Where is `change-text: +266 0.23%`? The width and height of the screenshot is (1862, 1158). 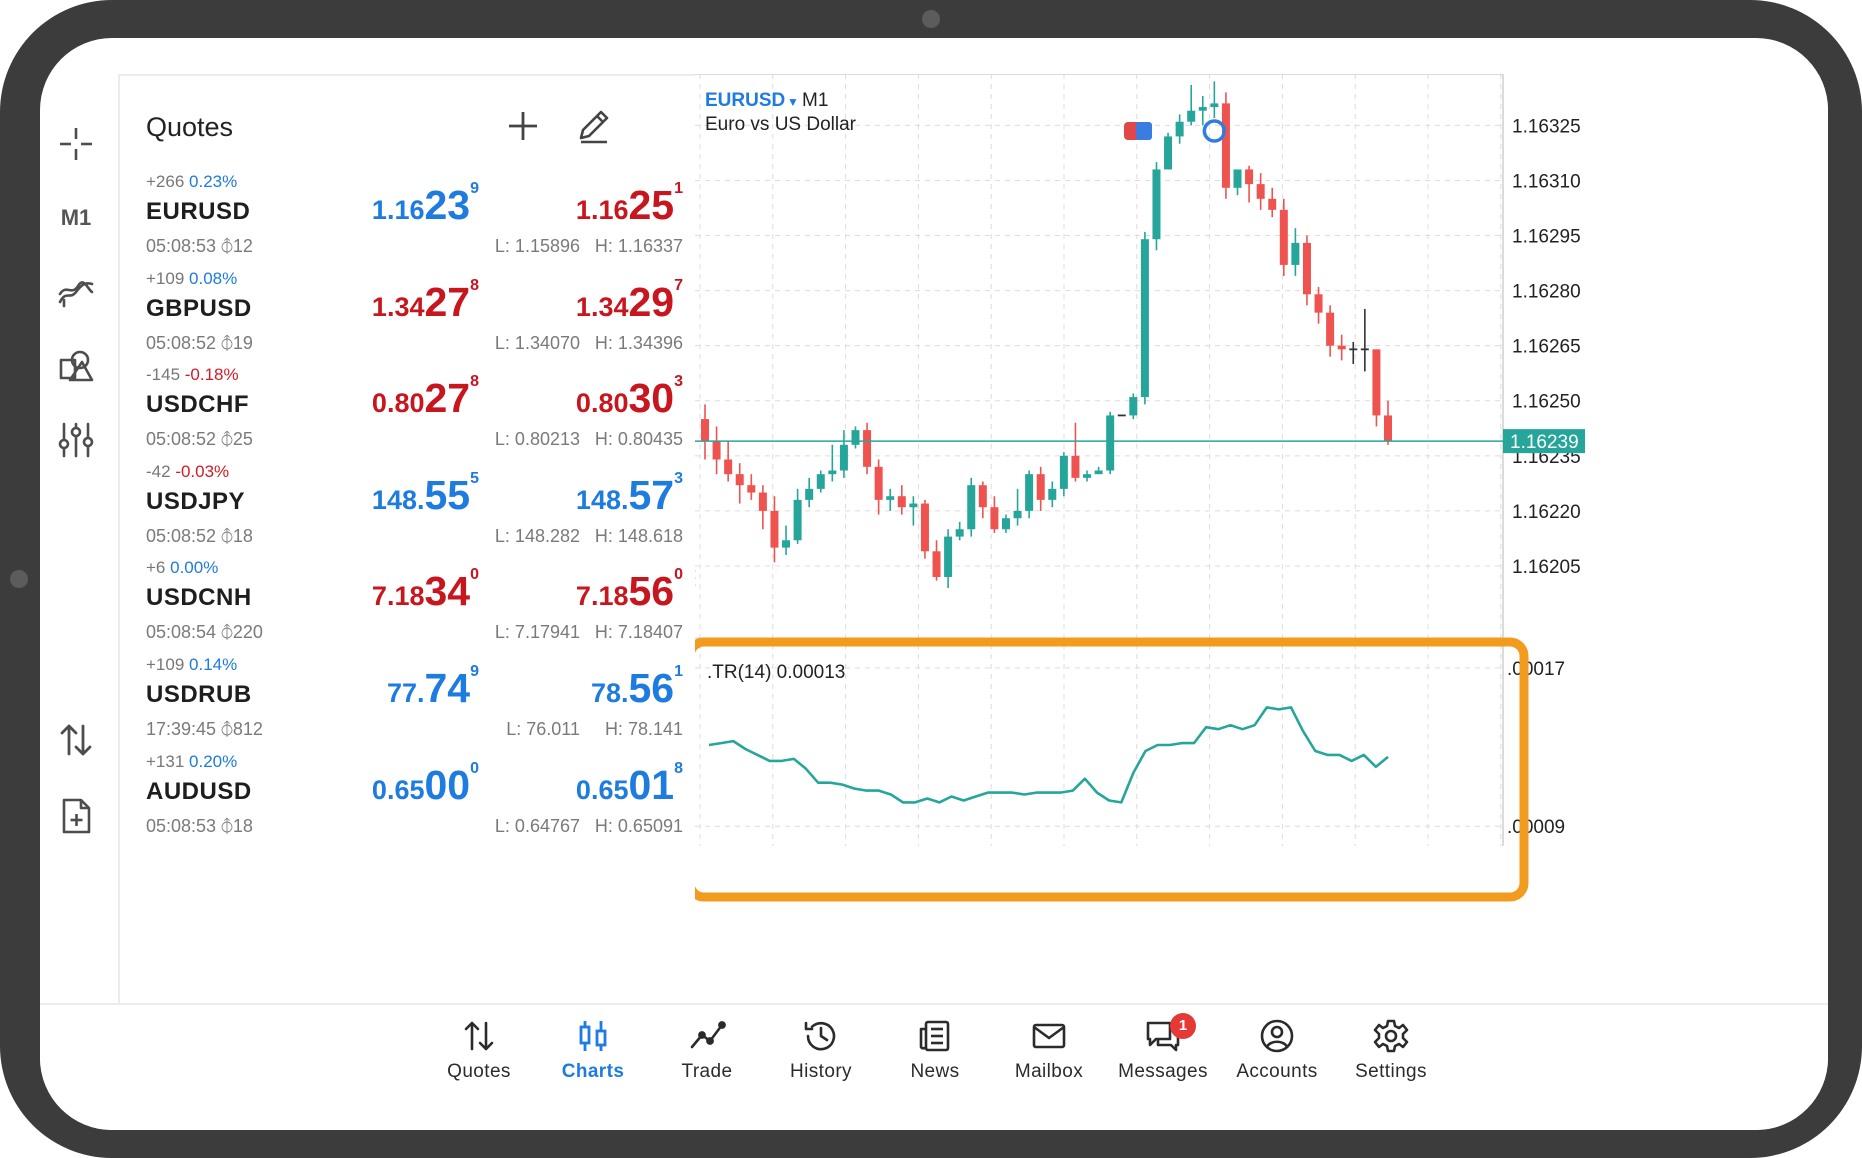 change-text: +266 0.23% is located at coordinates (191, 182).